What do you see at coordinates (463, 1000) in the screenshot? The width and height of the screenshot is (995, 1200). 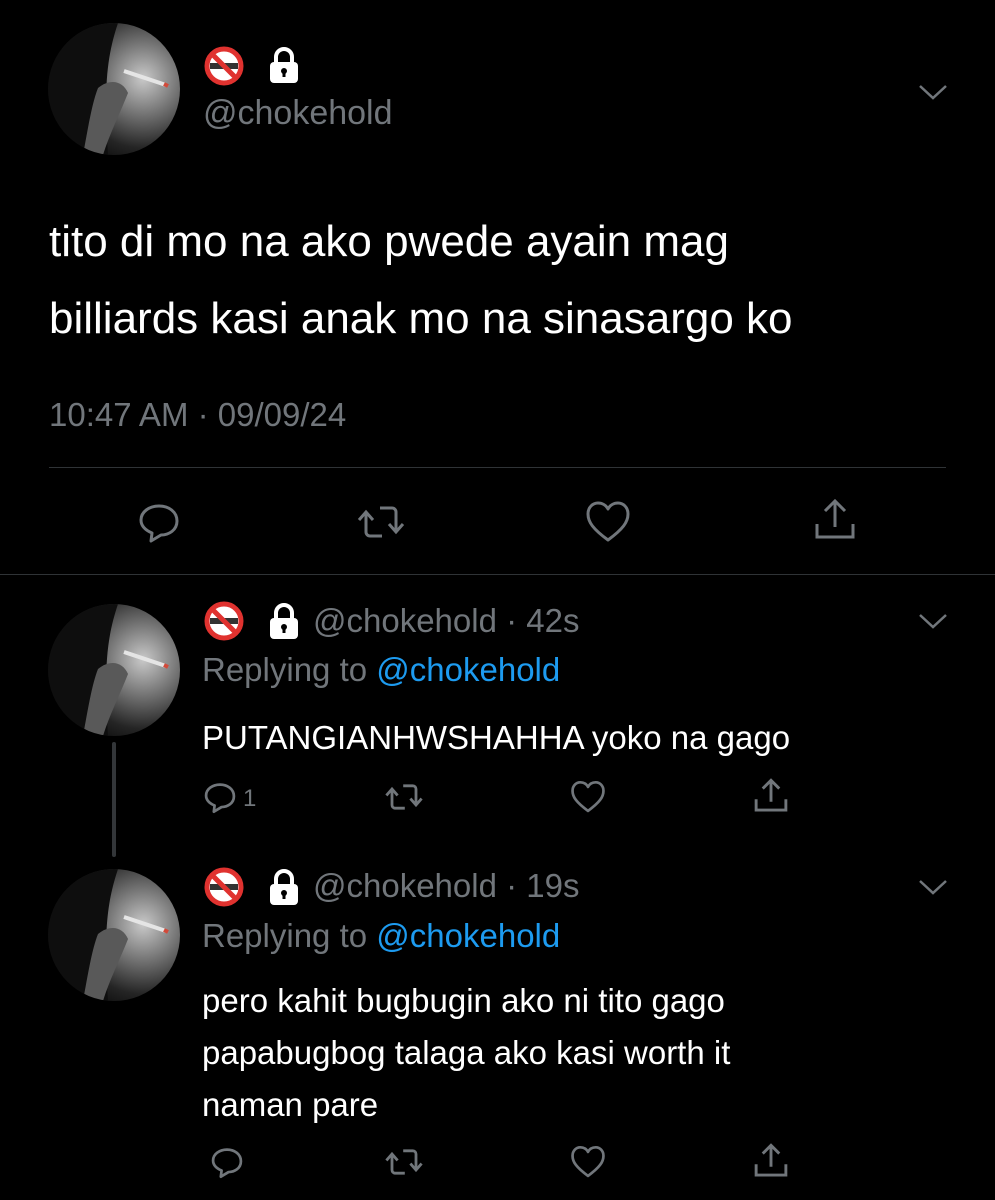 I see `reply-text-line: pero kahit bugbugin ako ni tito gago` at bounding box center [463, 1000].